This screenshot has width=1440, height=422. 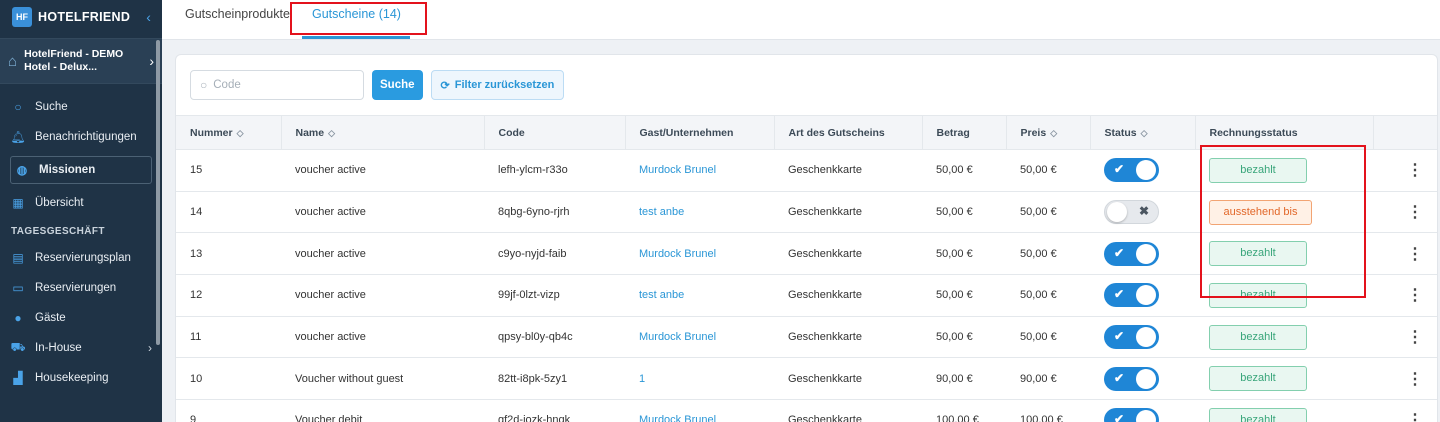 I want to click on collapse-sidebar-icon: ‹, so click(x=148, y=17).